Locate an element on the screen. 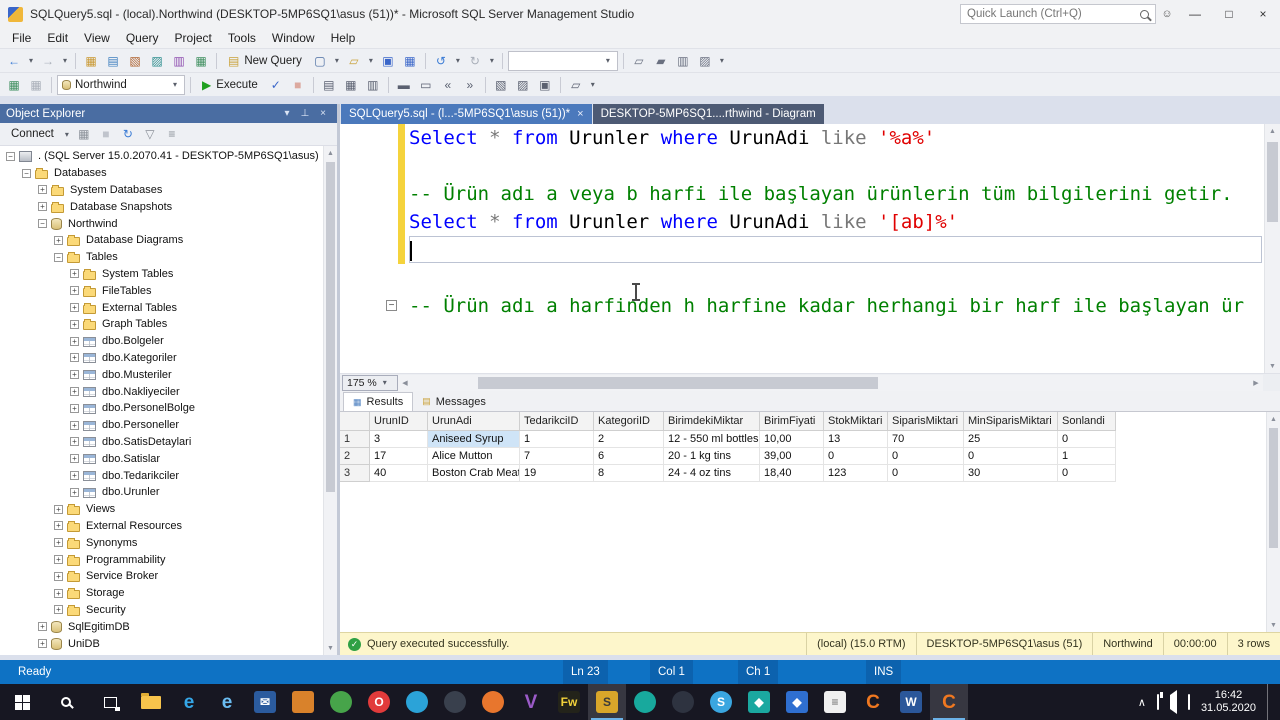 Image resolution: width=1280 pixels, height=720 pixels. comment-selection-icon: ▬ is located at coordinates (404, 85).